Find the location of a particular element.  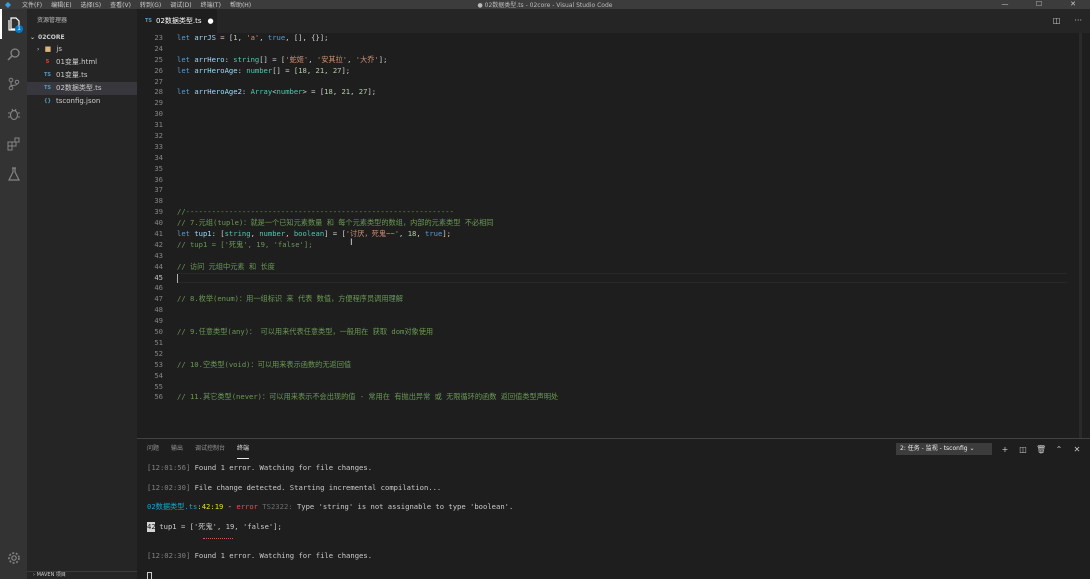

more-actions-icon: ··· is located at coordinates (1078, 20).